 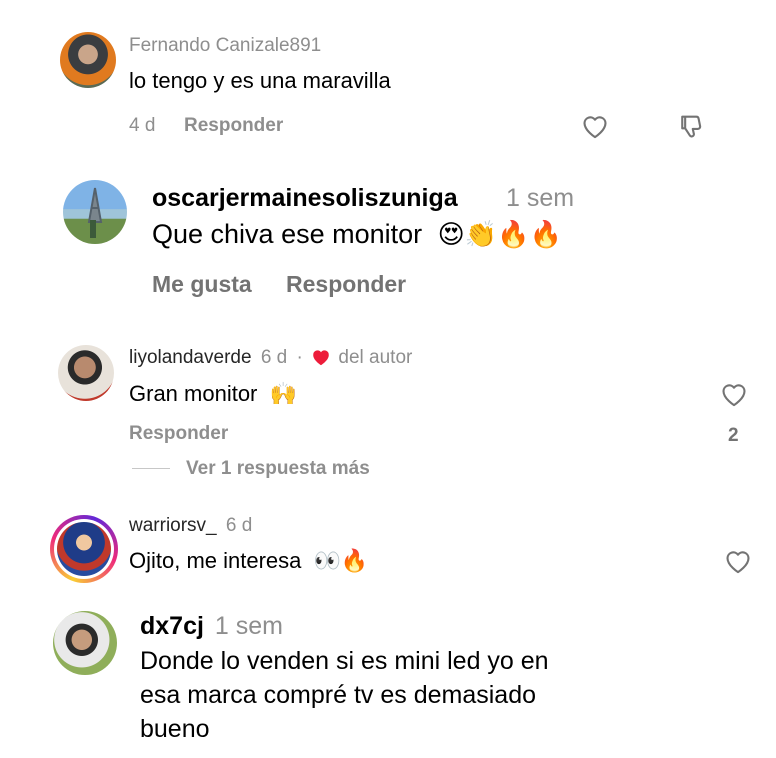 I want to click on comment-username: warriorsv_, so click(x=173, y=525).